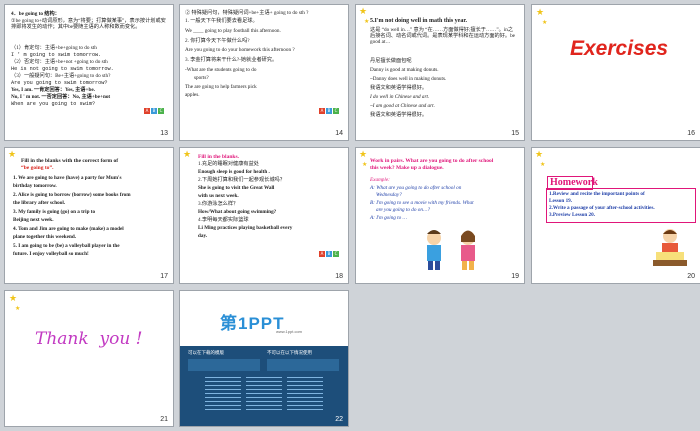 This screenshot has width=700, height=431. Describe the element at coordinates (61, 76) in the screenshot. I see `slide-line: （3）一般疑问句：Be+主语+going to do sth?` at that location.